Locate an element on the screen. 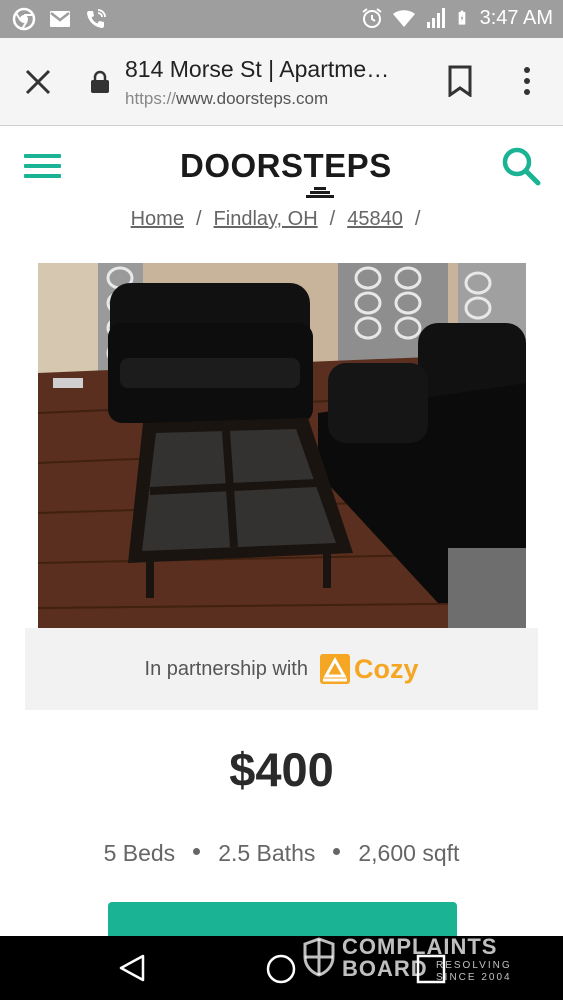 The width and height of the screenshot is (563, 1000). lock-icon is located at coordinates (100, 82).